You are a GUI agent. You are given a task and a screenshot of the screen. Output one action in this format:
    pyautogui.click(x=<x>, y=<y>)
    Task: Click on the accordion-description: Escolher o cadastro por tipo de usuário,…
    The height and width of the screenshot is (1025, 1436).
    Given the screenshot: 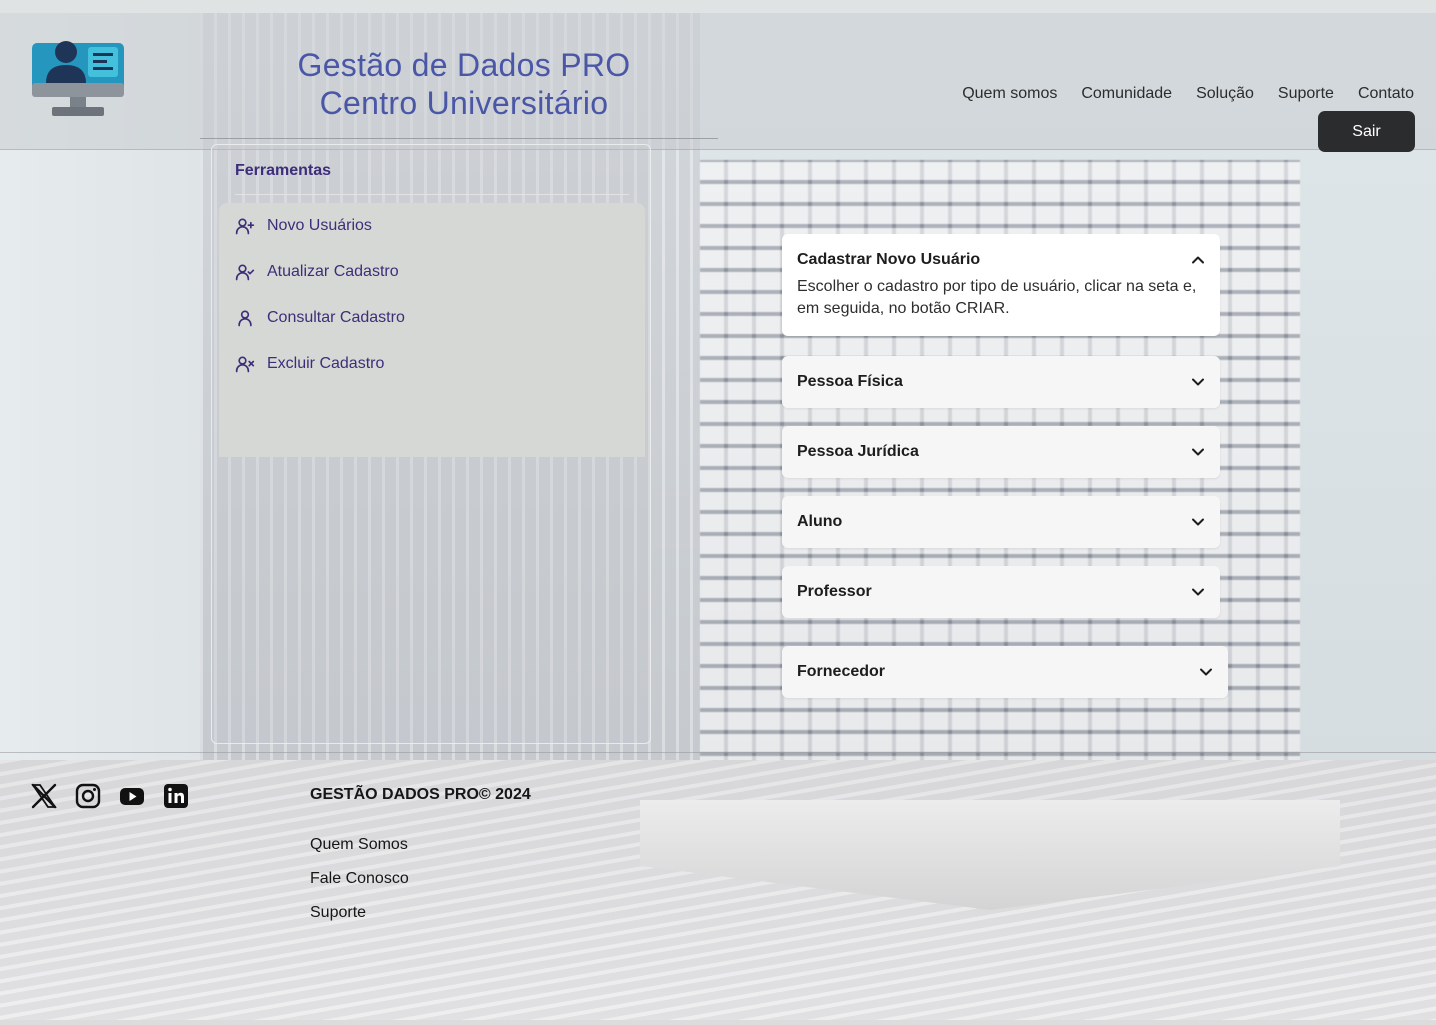 What is the action you would take?
    pyautogui.click(x=997, y=297)
    